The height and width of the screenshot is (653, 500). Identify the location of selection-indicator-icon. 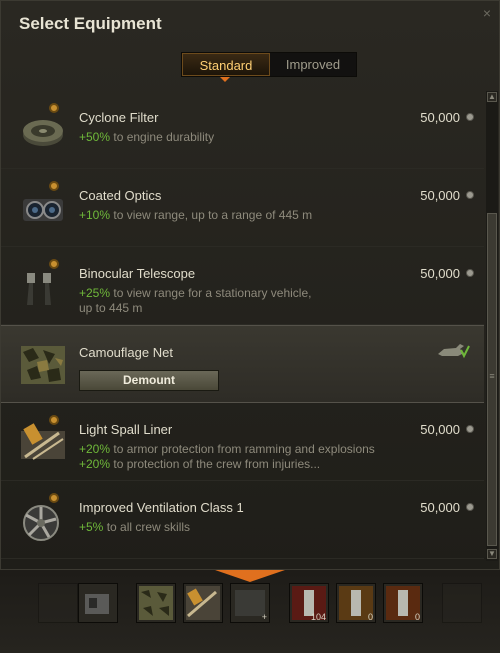
(250, 576).